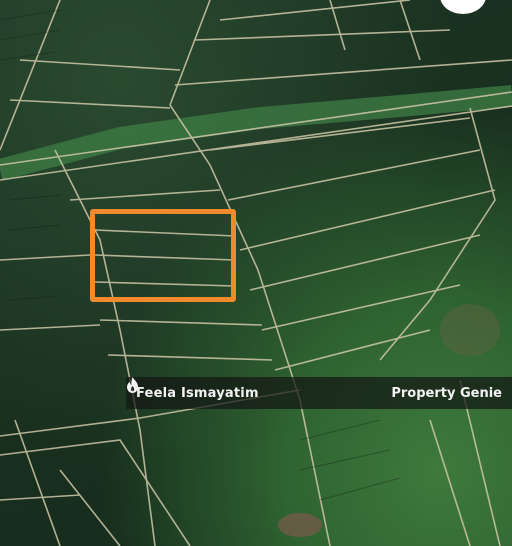  Describe the element at coordinates (163, 255) in the screenshot. I see `selected-plot-highlight` at that location.